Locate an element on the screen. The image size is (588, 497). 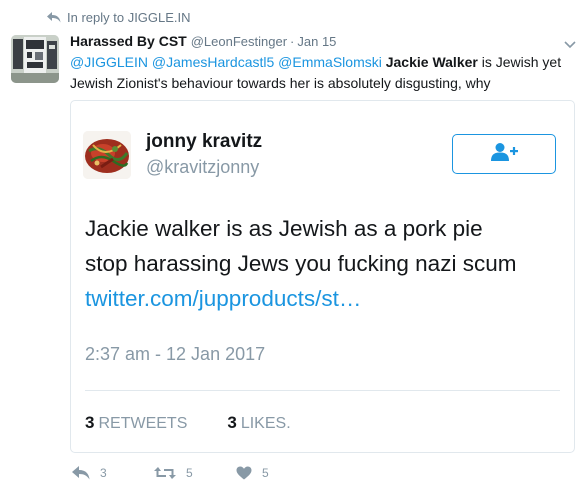
follow-button is located at coordinates (504, 154).